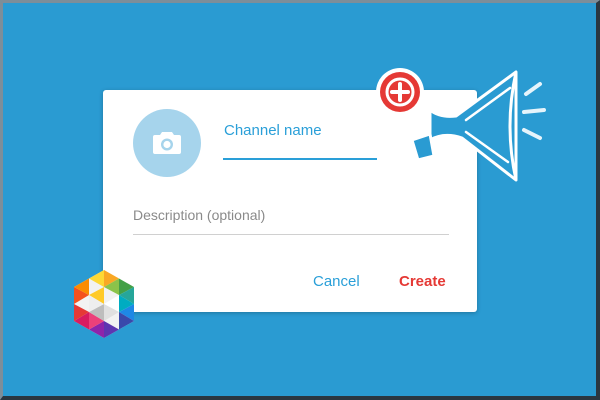 The image size is (600, 400). What do you see at coordinates (273, 130) in the screenshot?
I see `channel-name-placeholder: Channel name` at bounding box center [273, 130].